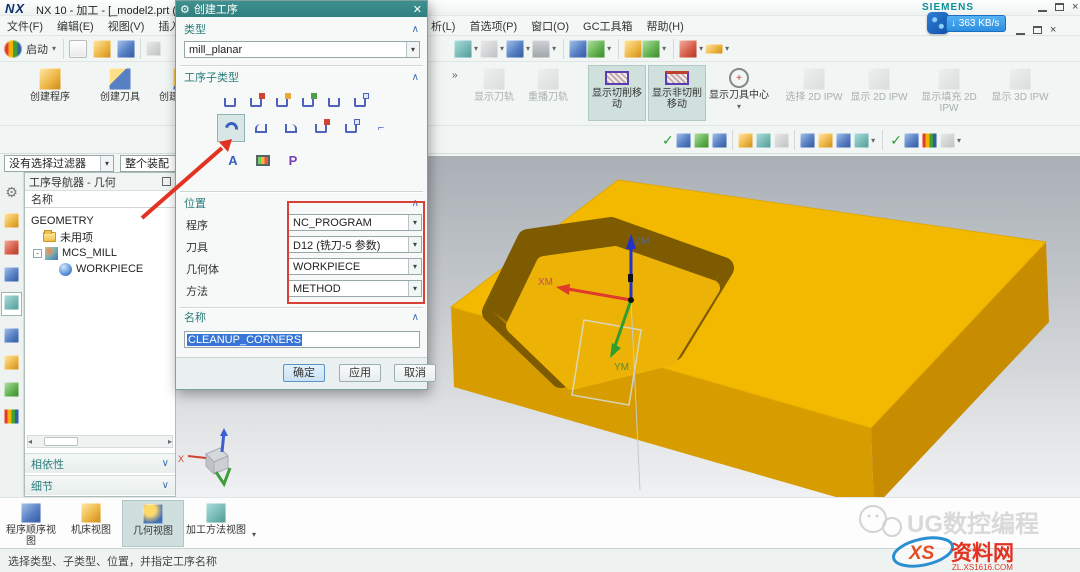 Image resolution: width=1080 pixels, height=572 pixels. What do you see at coordinates (100, 269) in the screenshot?
I see `tree-row-workpiece: WORKPIECE` at bounding box center [100, 269].